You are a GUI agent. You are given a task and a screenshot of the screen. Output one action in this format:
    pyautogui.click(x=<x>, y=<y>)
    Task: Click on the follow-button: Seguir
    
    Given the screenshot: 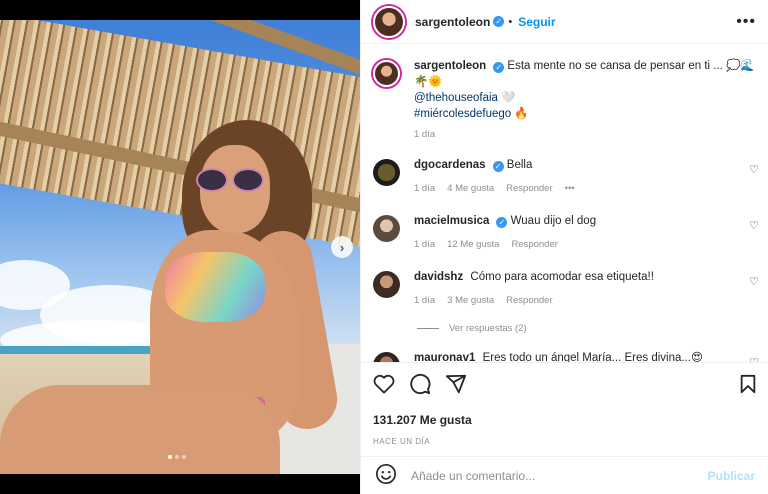 What is the action you would take?
    pyautogui.click(x=536, y=22)
    